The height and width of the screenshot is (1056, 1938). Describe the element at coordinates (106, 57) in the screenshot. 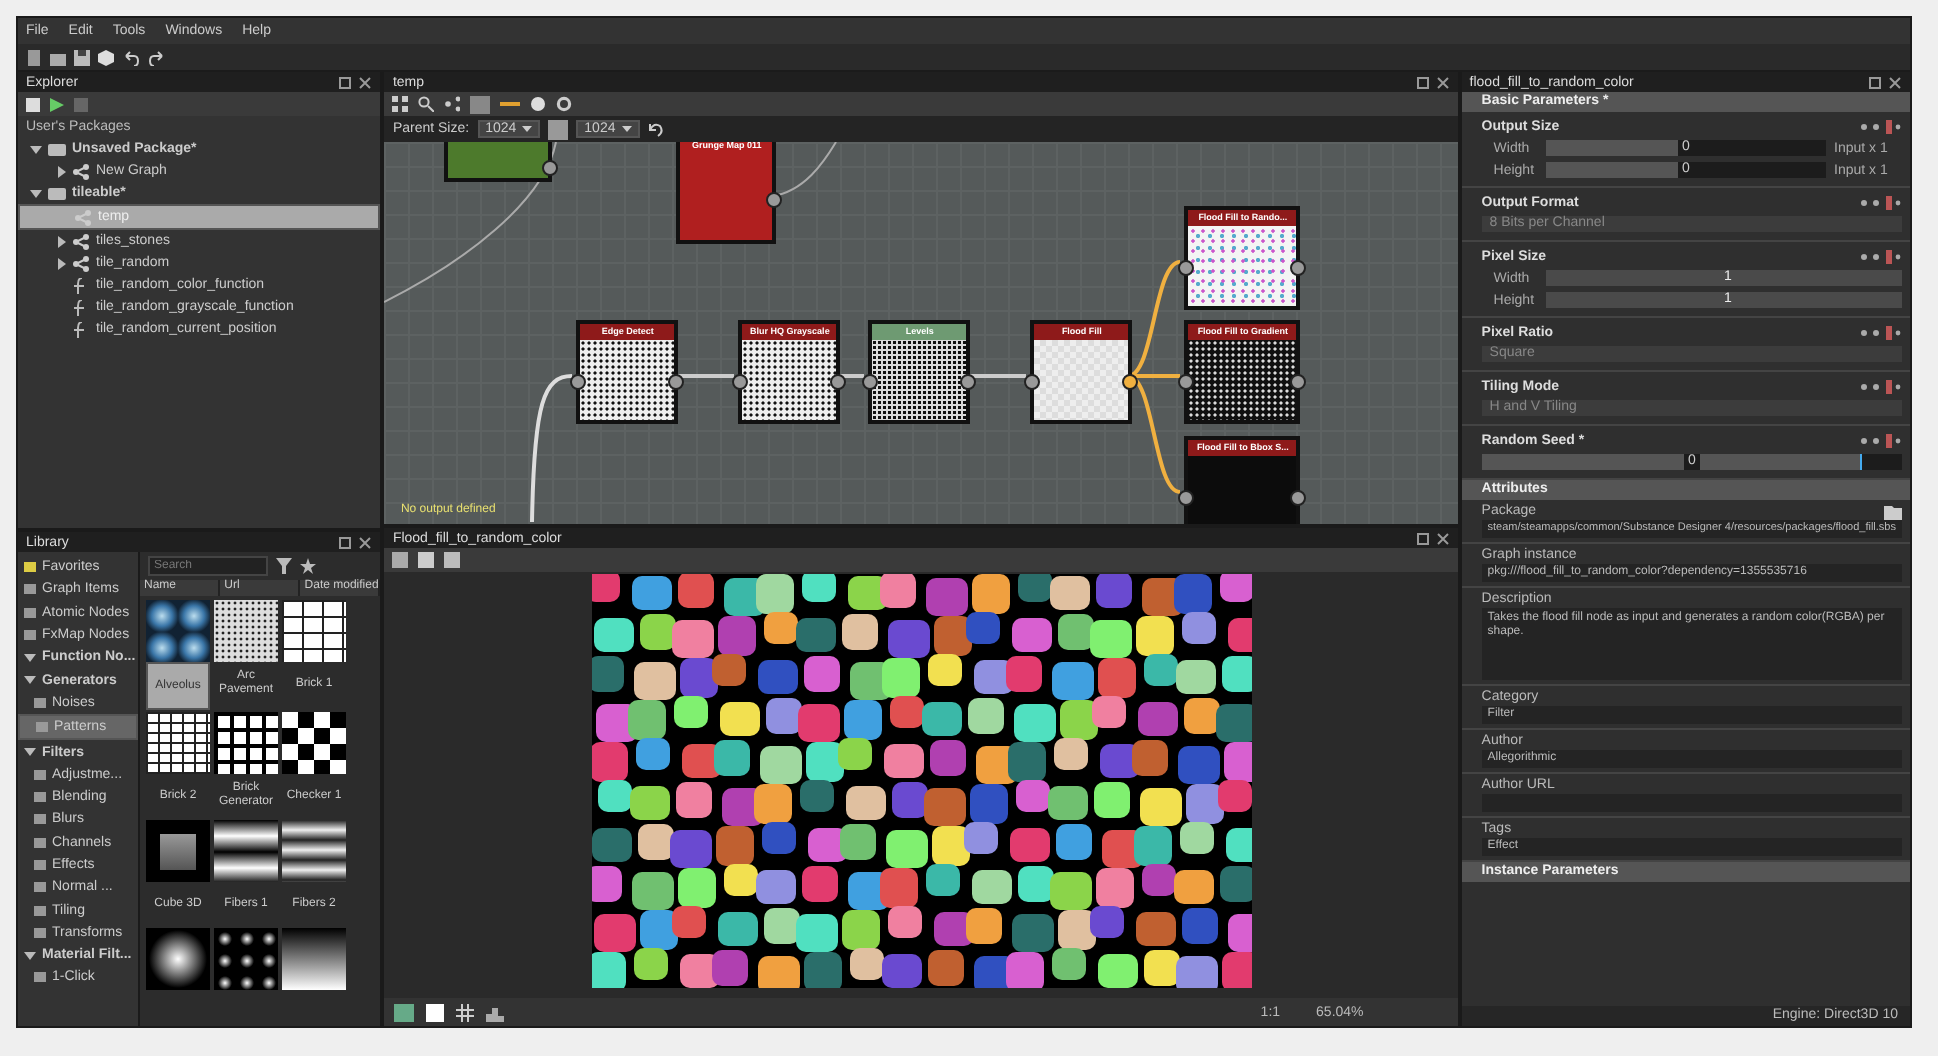

I see `cube-icon` at that location.